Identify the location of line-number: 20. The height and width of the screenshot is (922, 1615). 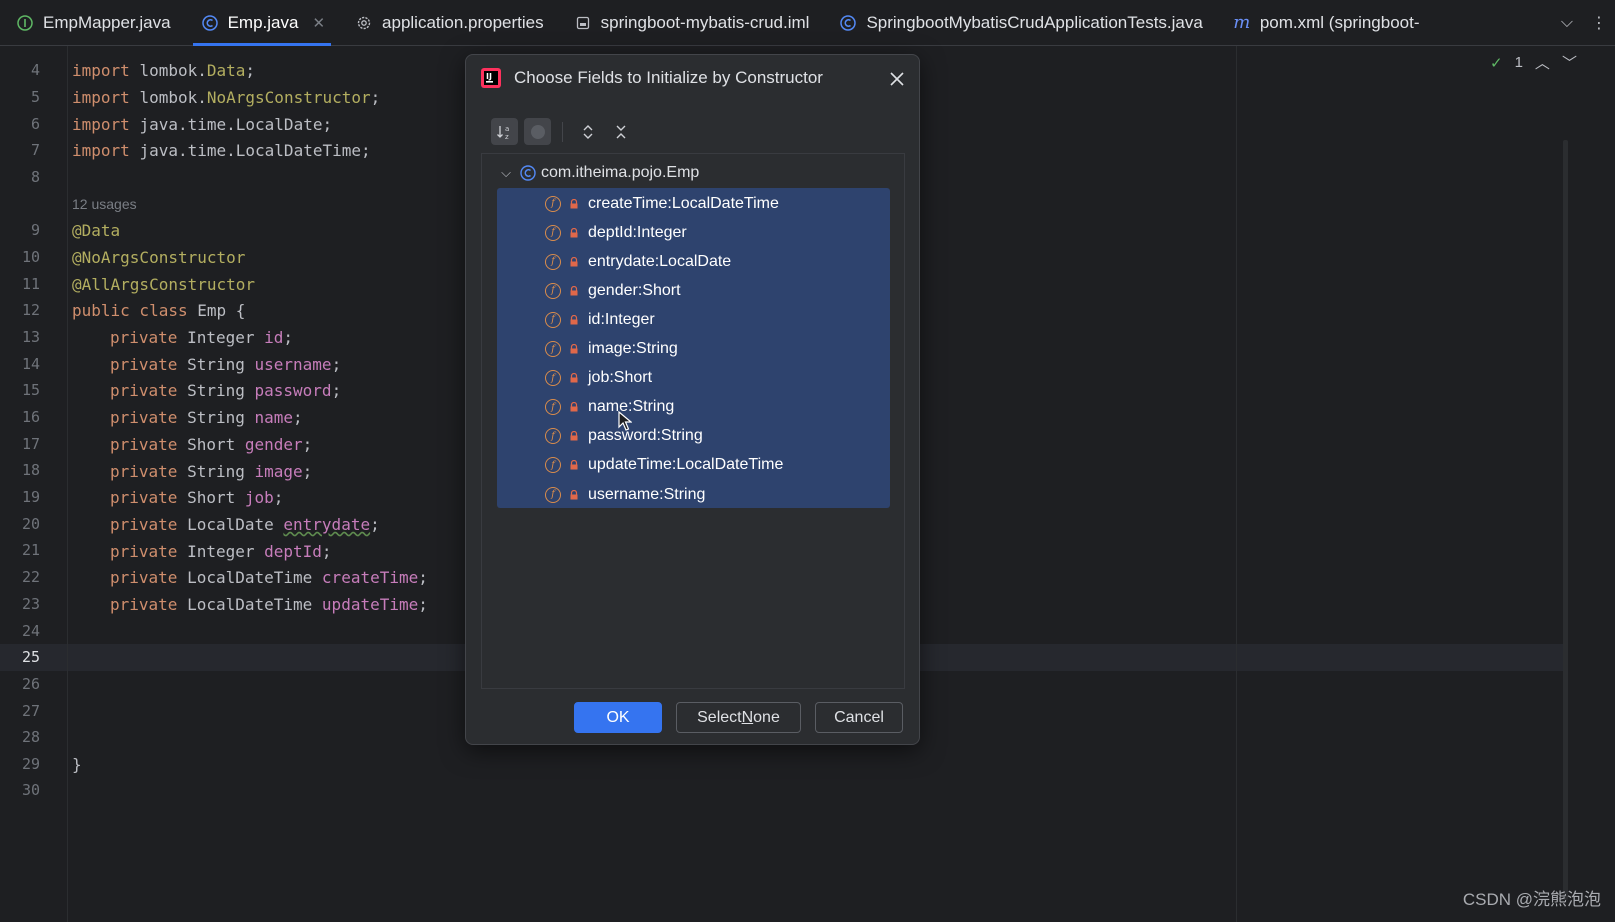
(20, 524).